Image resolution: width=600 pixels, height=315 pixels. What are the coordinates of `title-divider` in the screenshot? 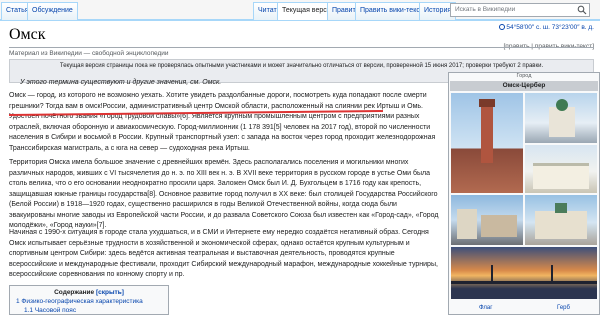 It's located at (301, 47).